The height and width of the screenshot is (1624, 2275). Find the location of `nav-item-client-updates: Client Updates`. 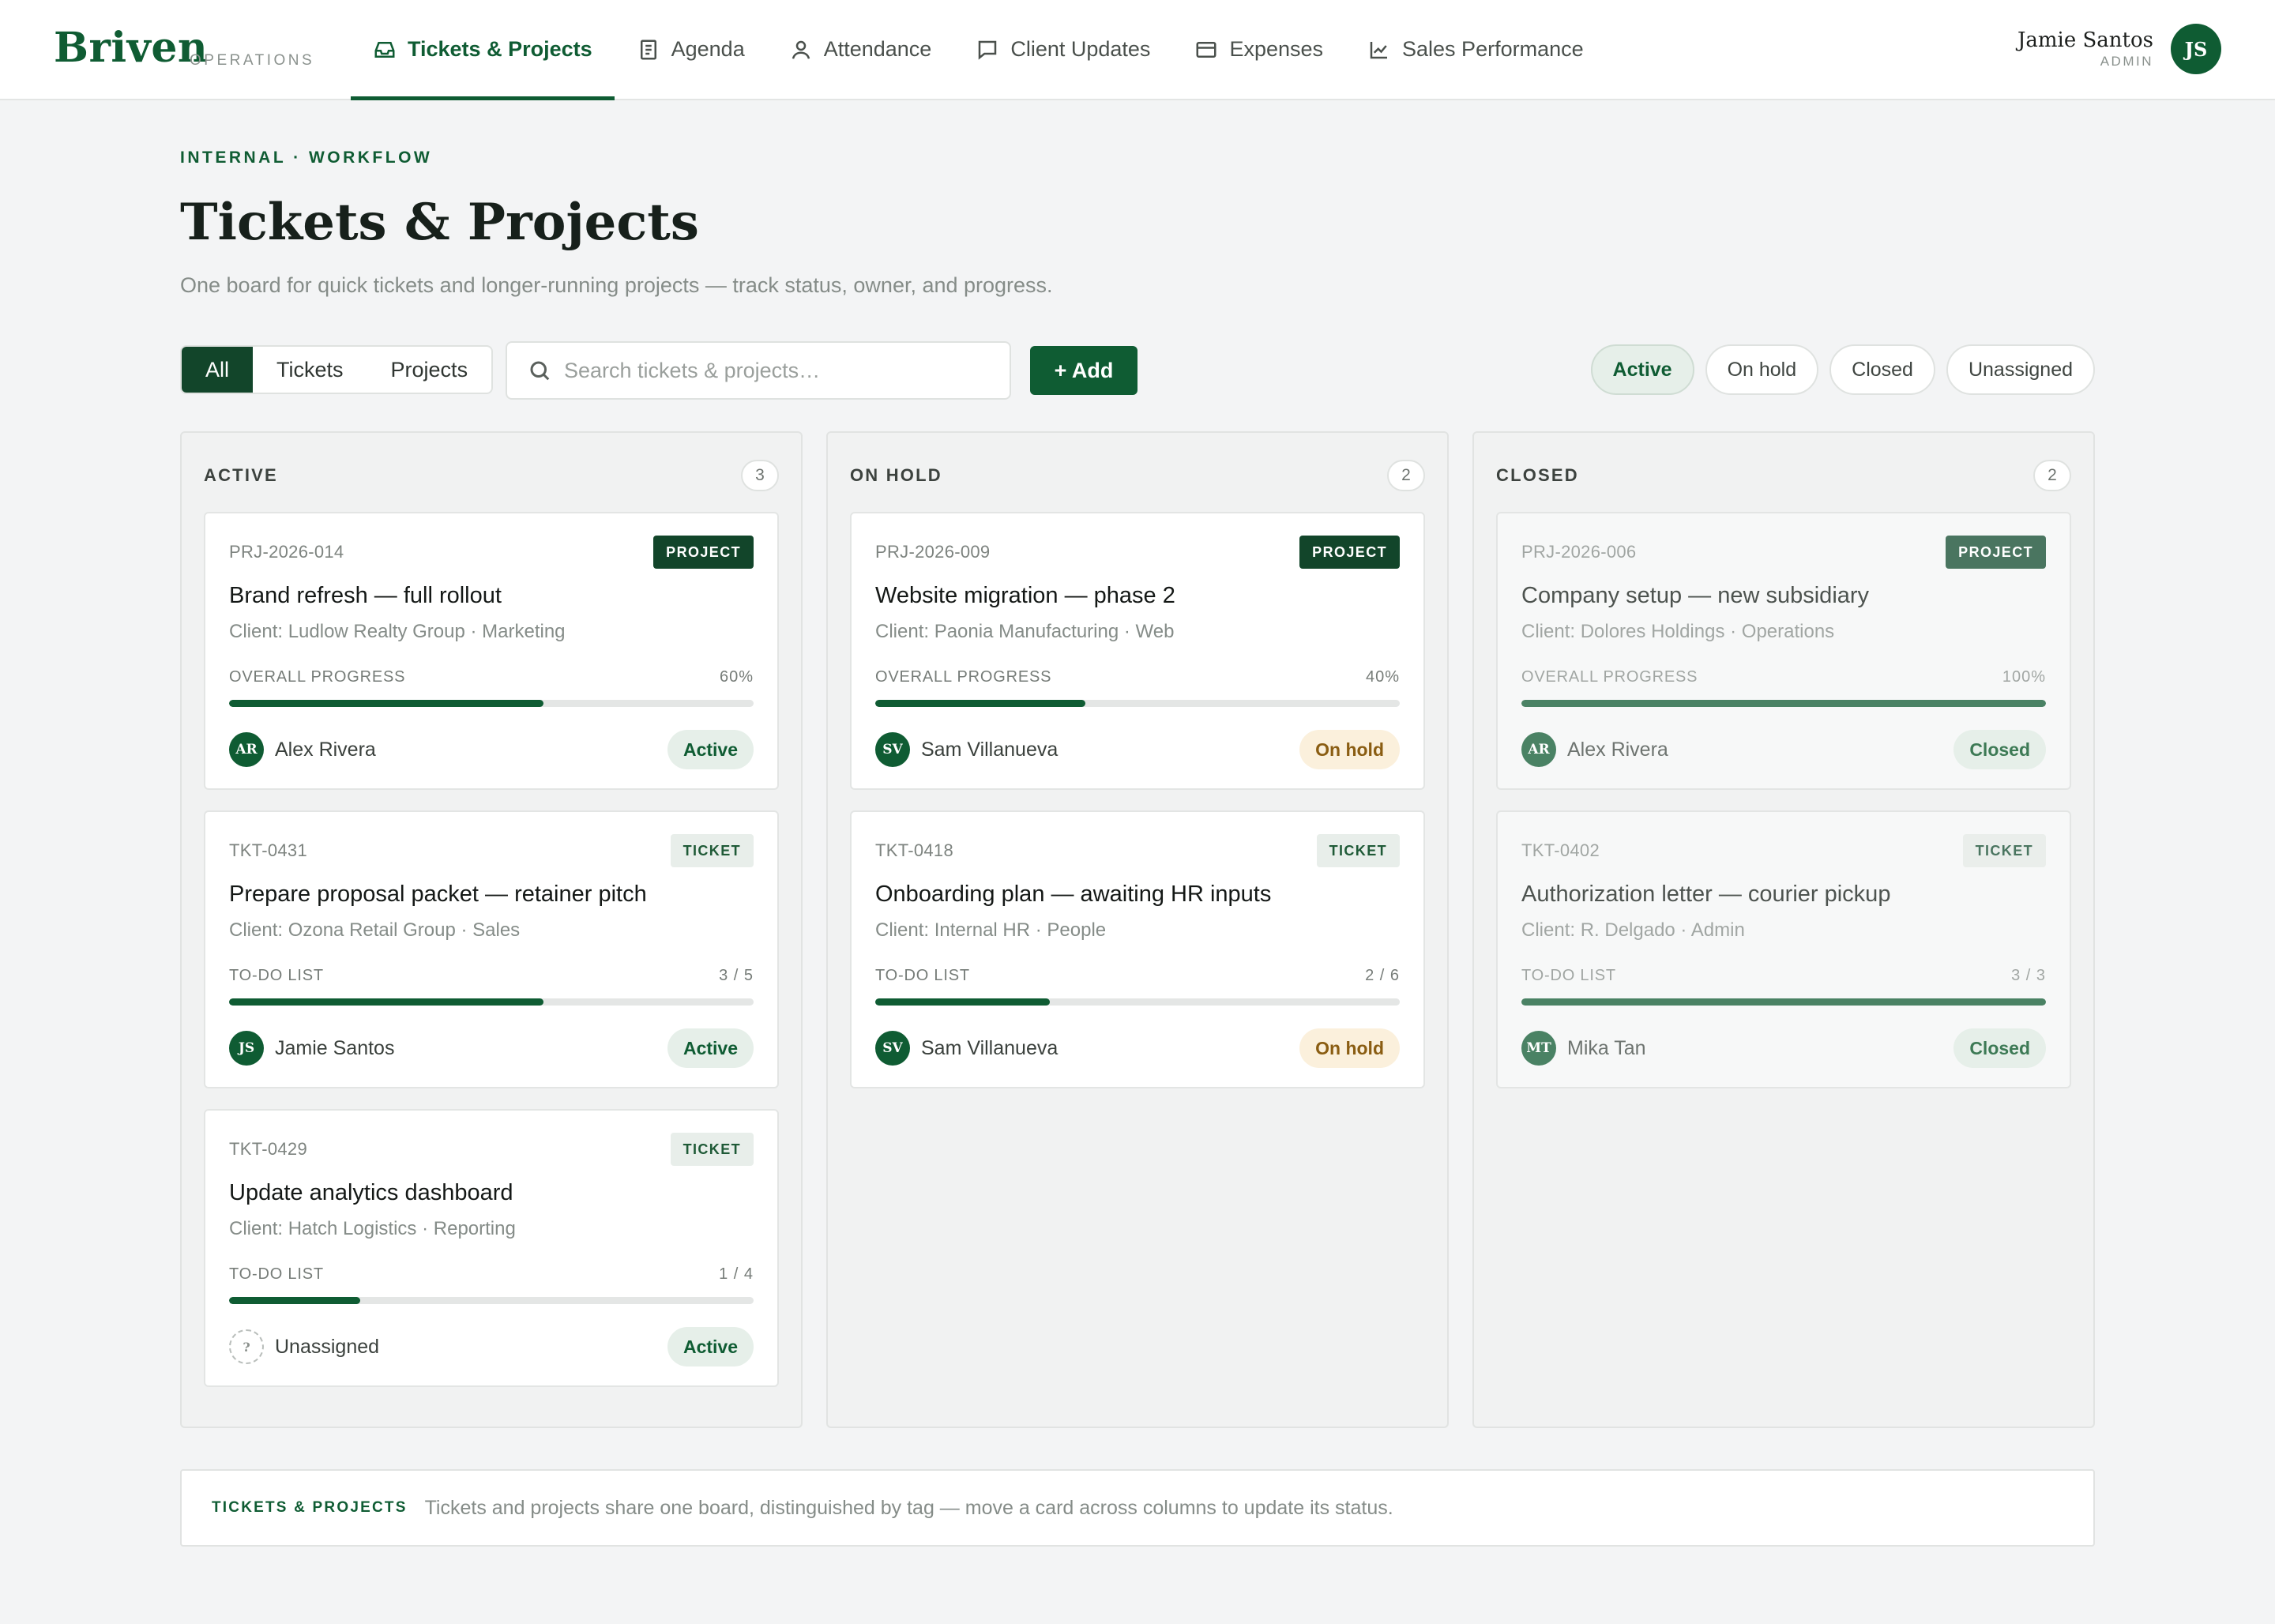

nav-item-client-updates: Client Updates is located at coordinates (1062, 49).